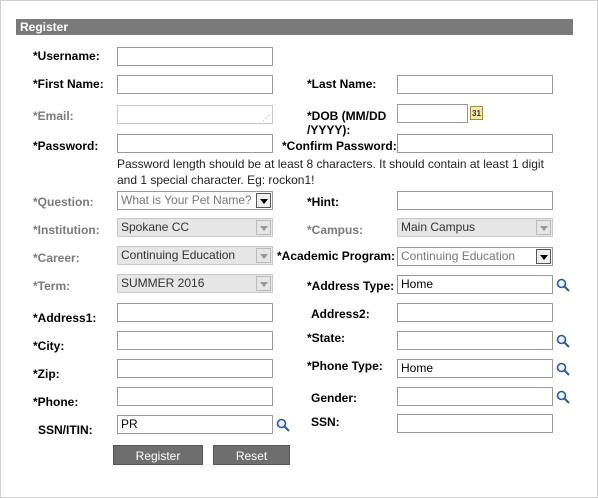 The image size is (598, 498). What do you see at coordinates (178, 255) in the screenshot?
I see `career-select-value: Continuing Education` at bounding box center [178, 255].